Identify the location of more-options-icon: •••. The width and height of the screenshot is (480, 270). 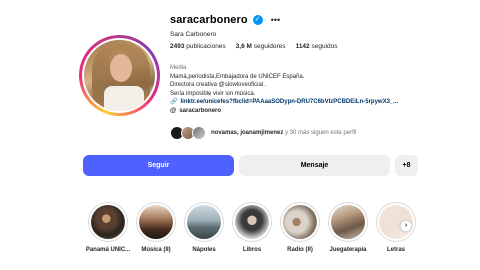
(275, 20).